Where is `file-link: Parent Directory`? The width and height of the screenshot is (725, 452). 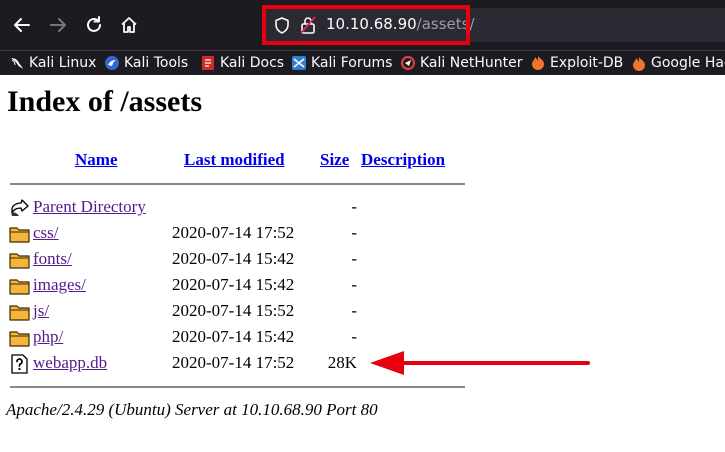
file-link: Parent Directory is located at coordinates (89, 207).